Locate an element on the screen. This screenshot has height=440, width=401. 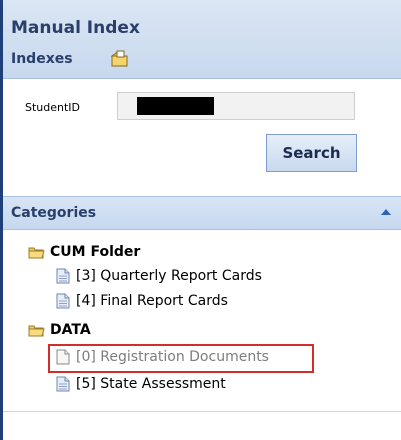
chevron-up-icon is located at coordinates (386, 212).